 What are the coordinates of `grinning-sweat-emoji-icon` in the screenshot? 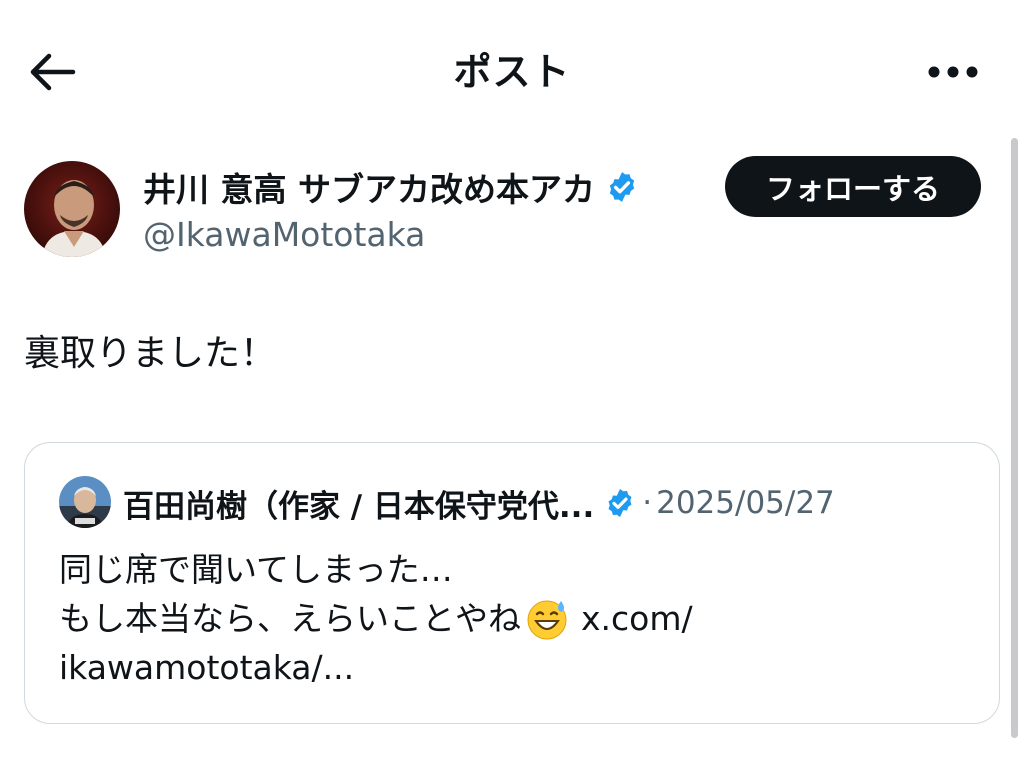 It's located at (547, 619).